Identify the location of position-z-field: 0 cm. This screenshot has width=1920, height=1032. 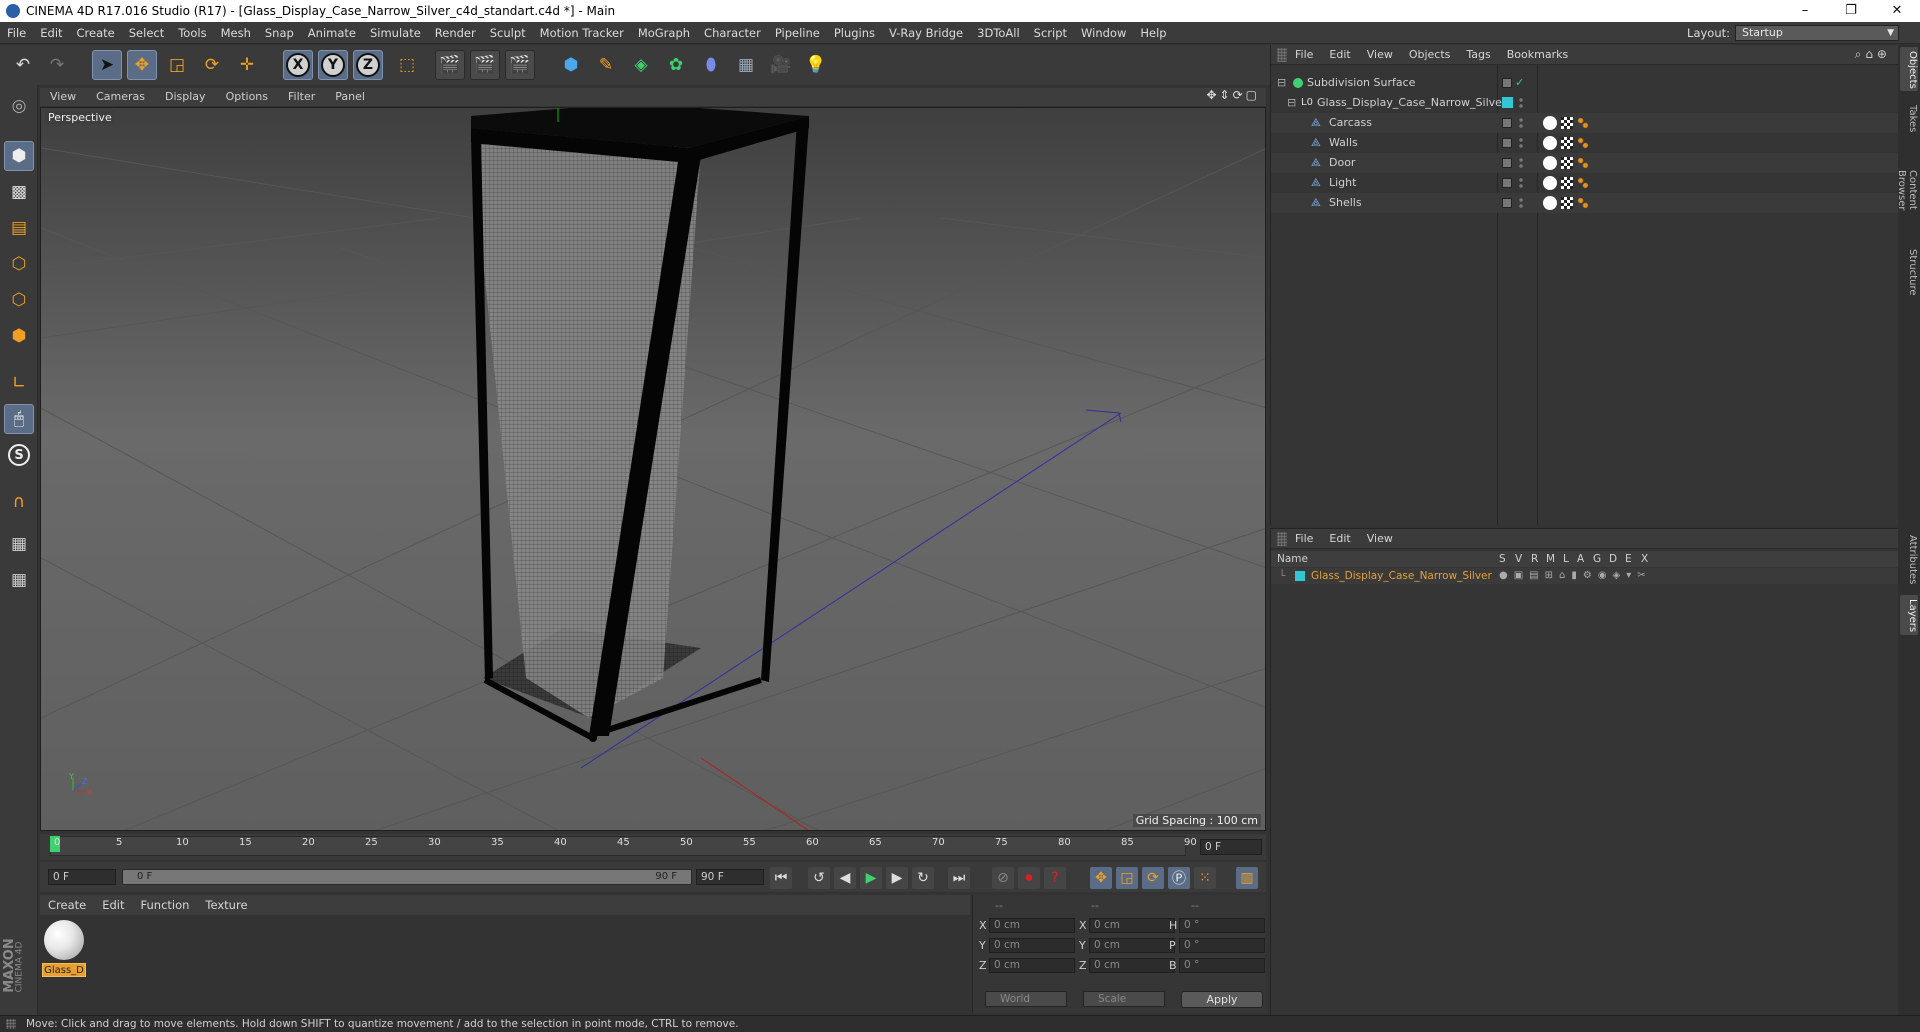
(1032, 965).